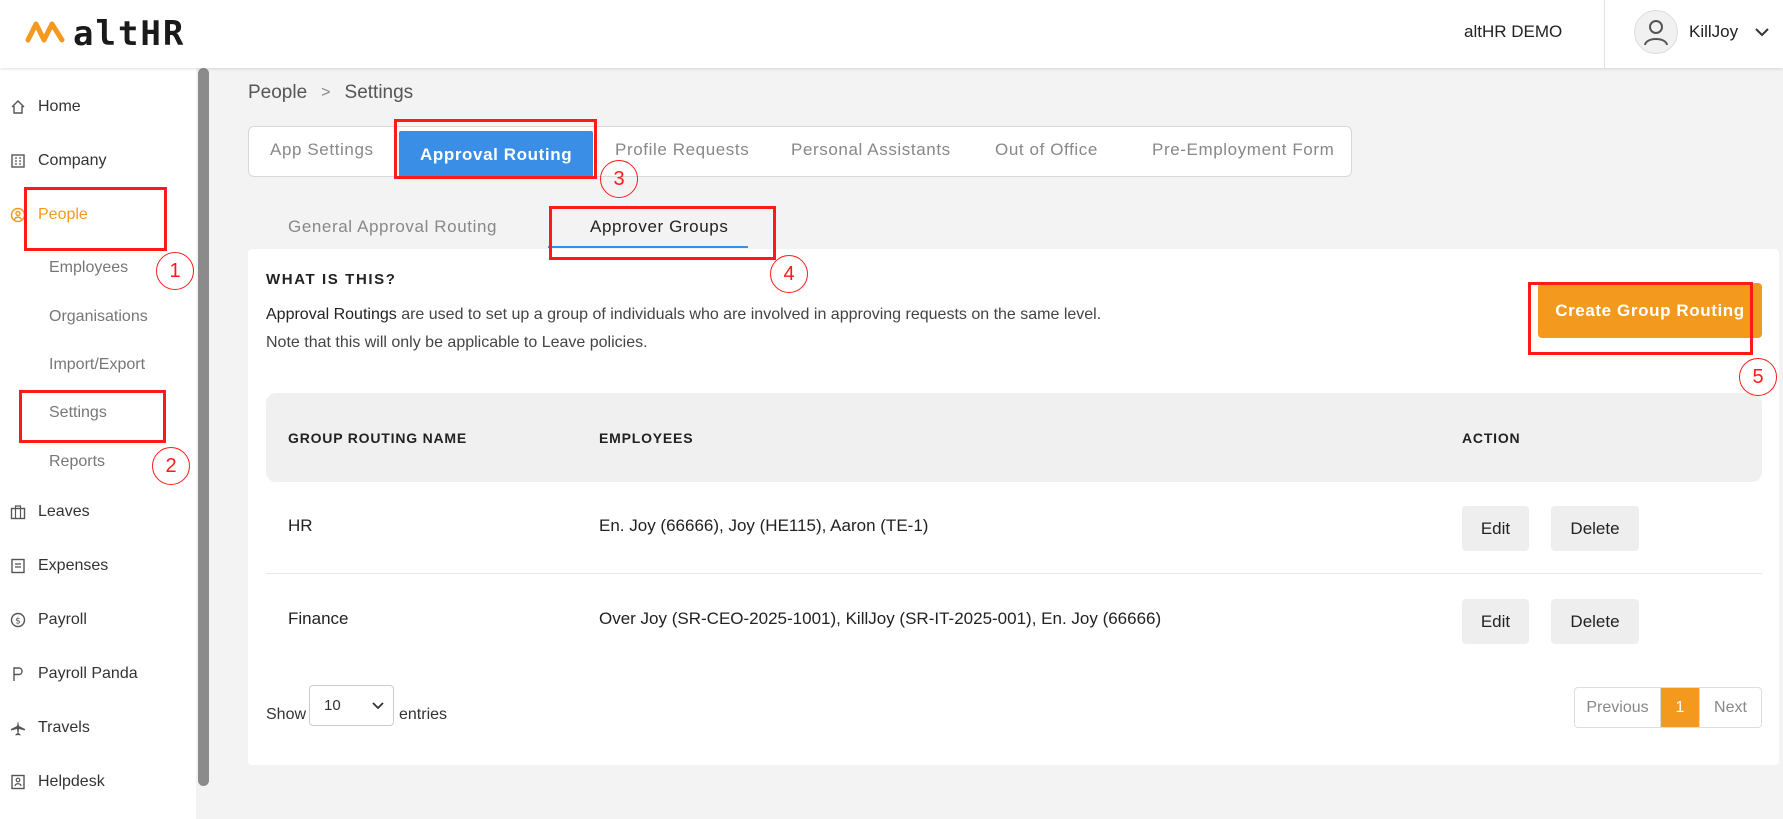 The width and height of the screenshot is (1783, 819). What do you see at coordinates (18, 674) in the screenshot?
I see `p-icon` at bounding box center [18, 674].